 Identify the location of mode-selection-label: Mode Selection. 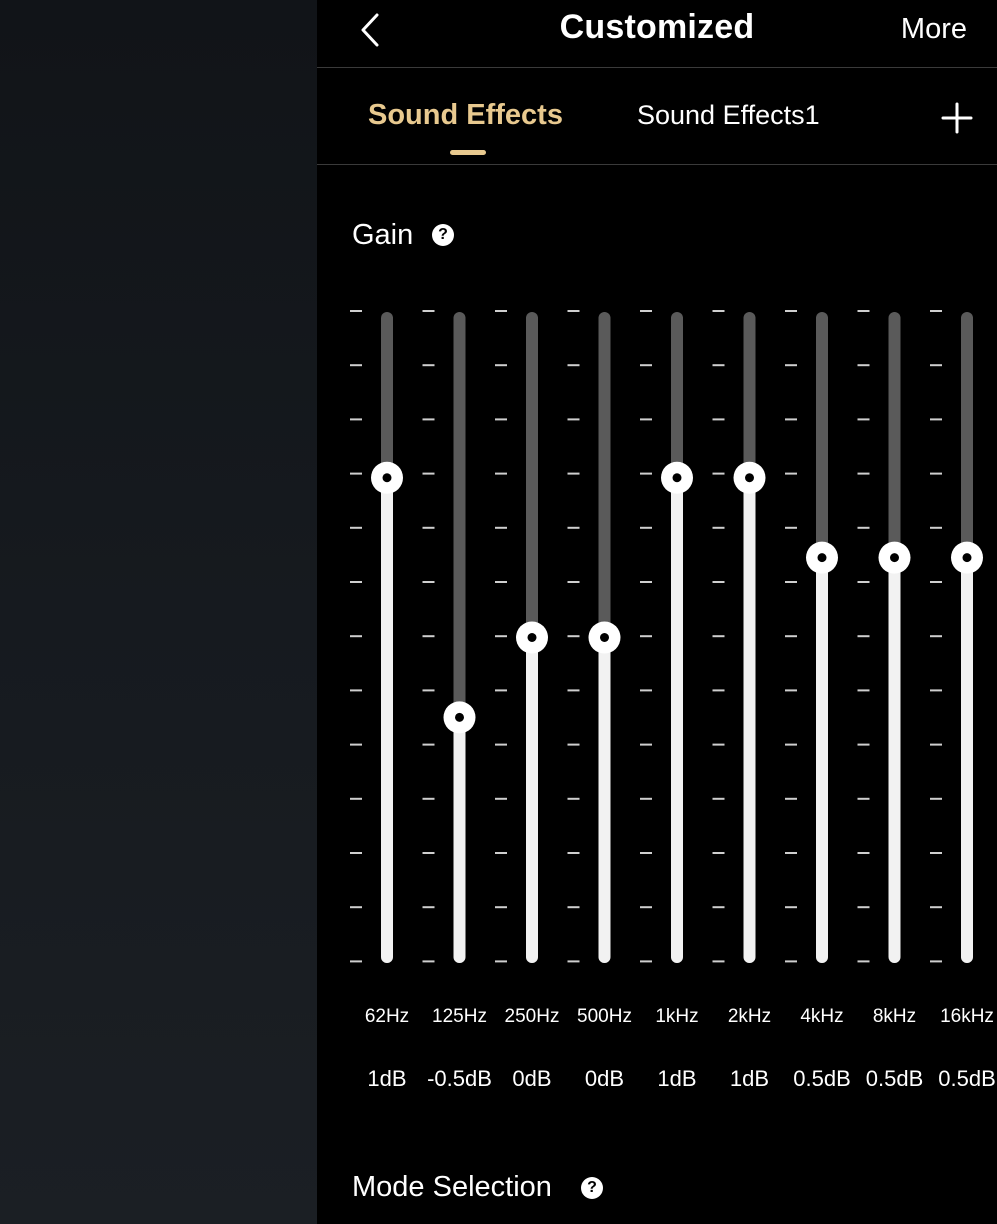
(452, 1187).